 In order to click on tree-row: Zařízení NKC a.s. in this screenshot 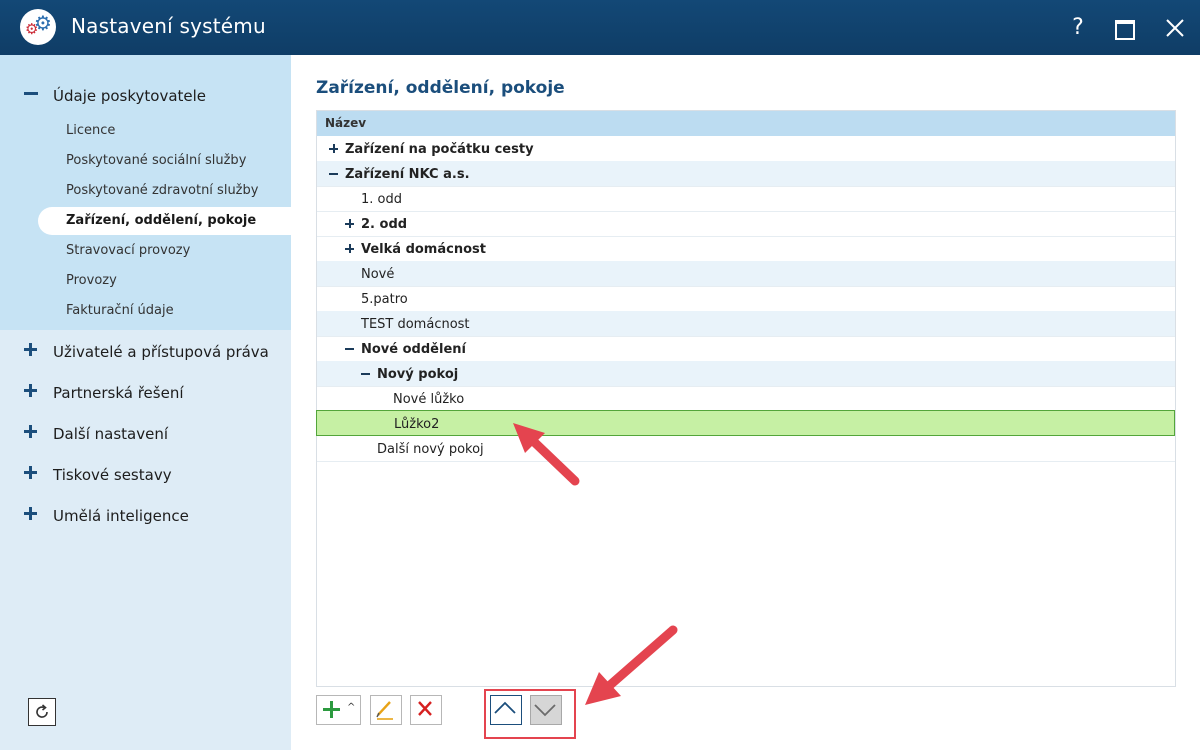, I will do `click(746, 174)`.